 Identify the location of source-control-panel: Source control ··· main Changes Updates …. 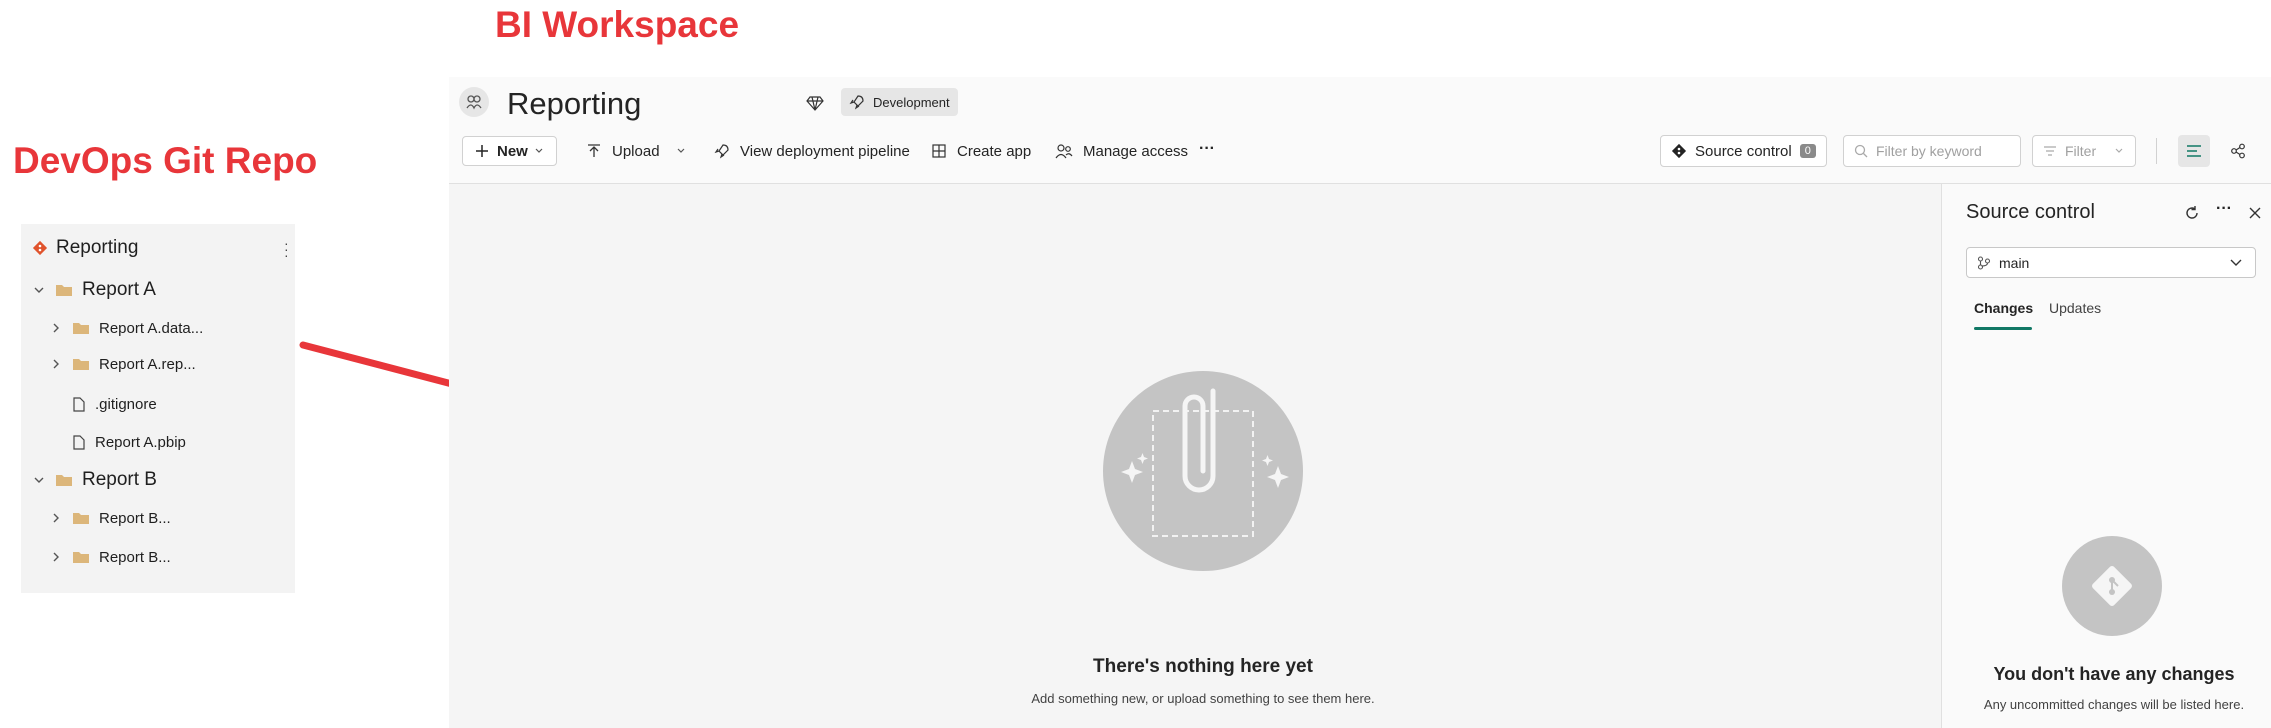
(2106, 456).